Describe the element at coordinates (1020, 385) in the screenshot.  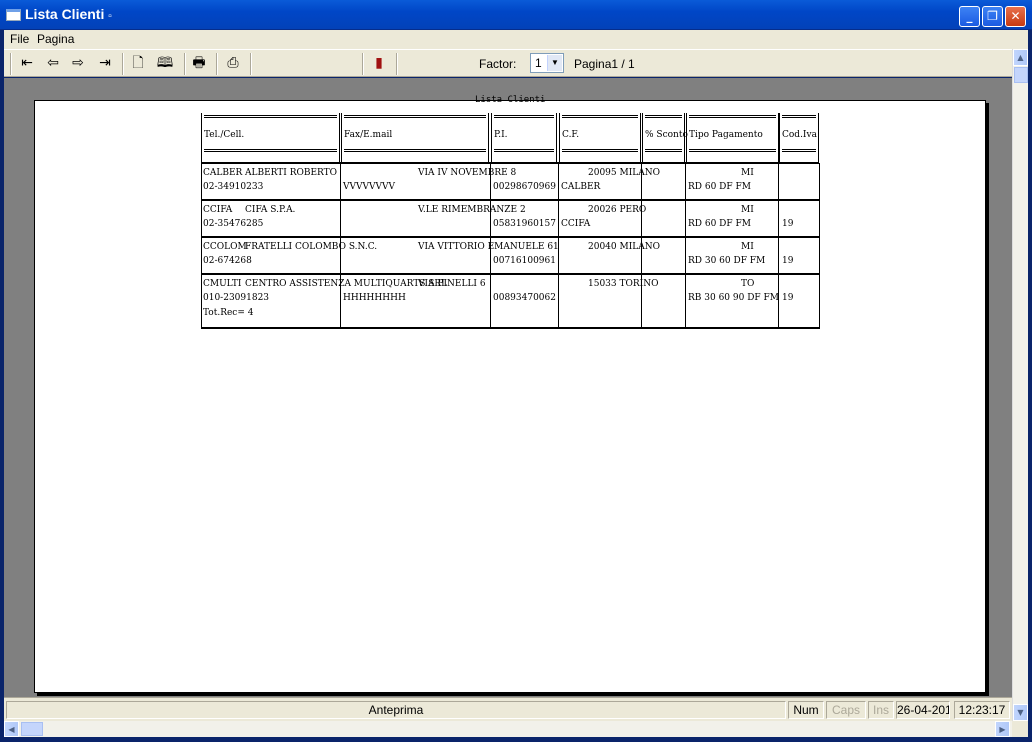
I see `vertical-scrollbar: ▲ ▼` at that location.